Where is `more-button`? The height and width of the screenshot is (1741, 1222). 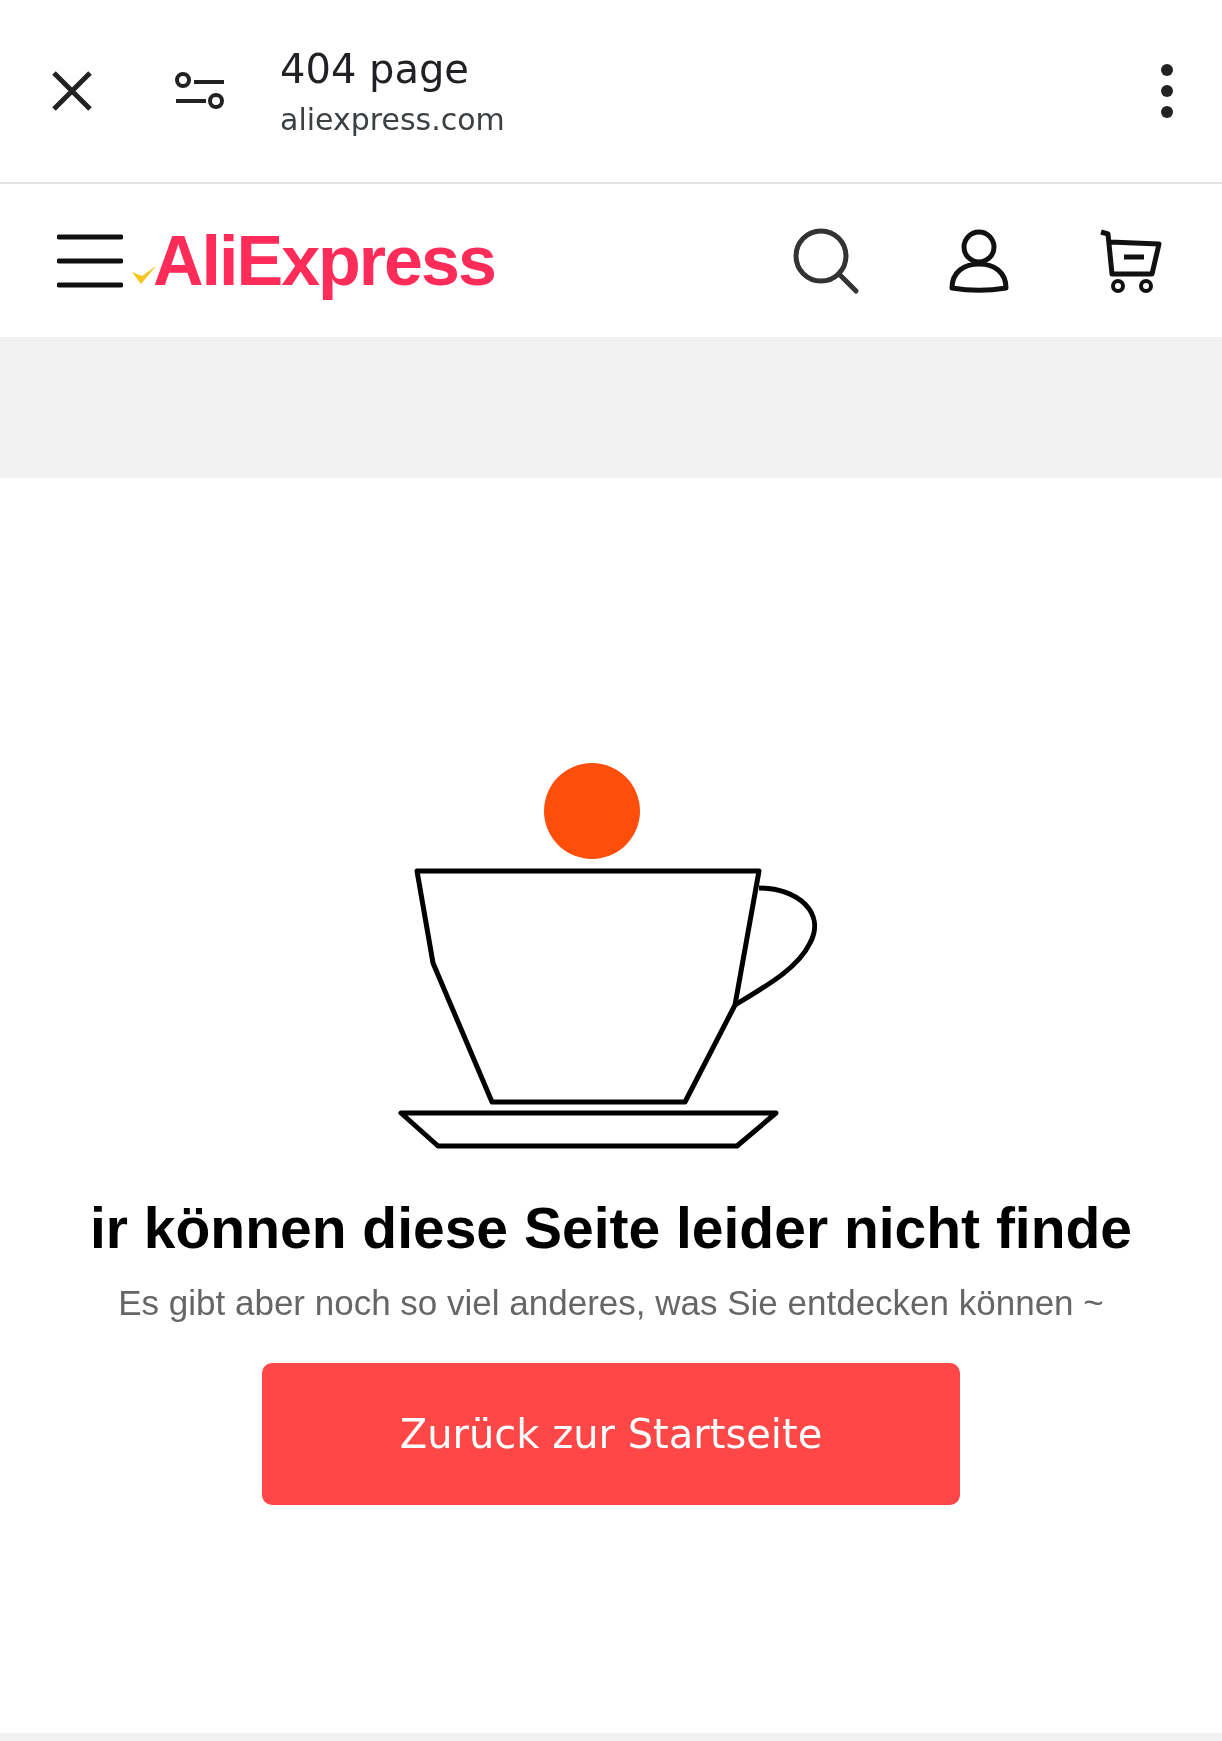
more-button is located at coordinates (1167, 91).